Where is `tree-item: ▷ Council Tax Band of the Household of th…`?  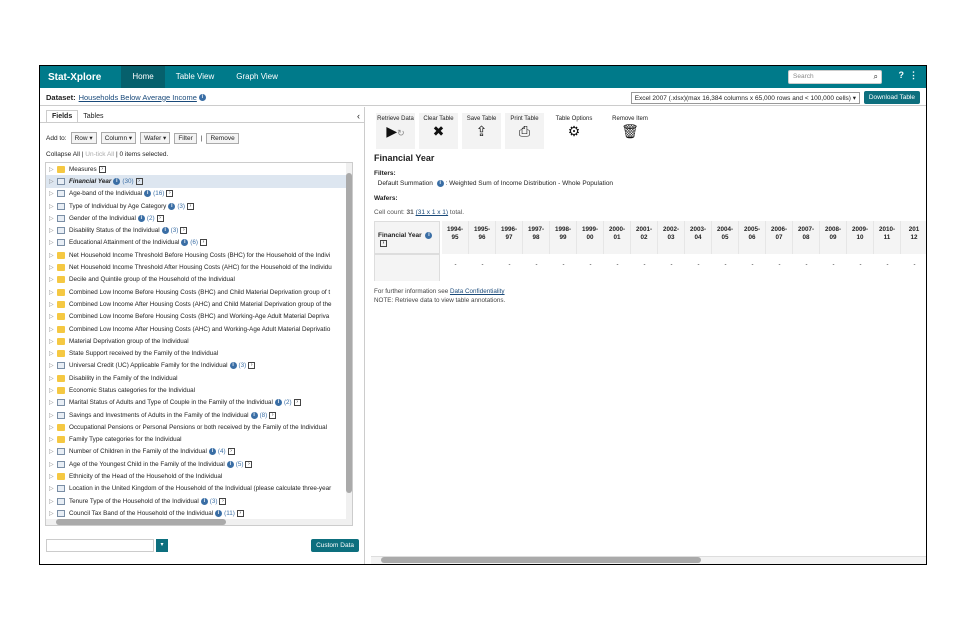 tree-item: ▷ Council Tax Band of the Household of th… is located at coordinates (199, 513).